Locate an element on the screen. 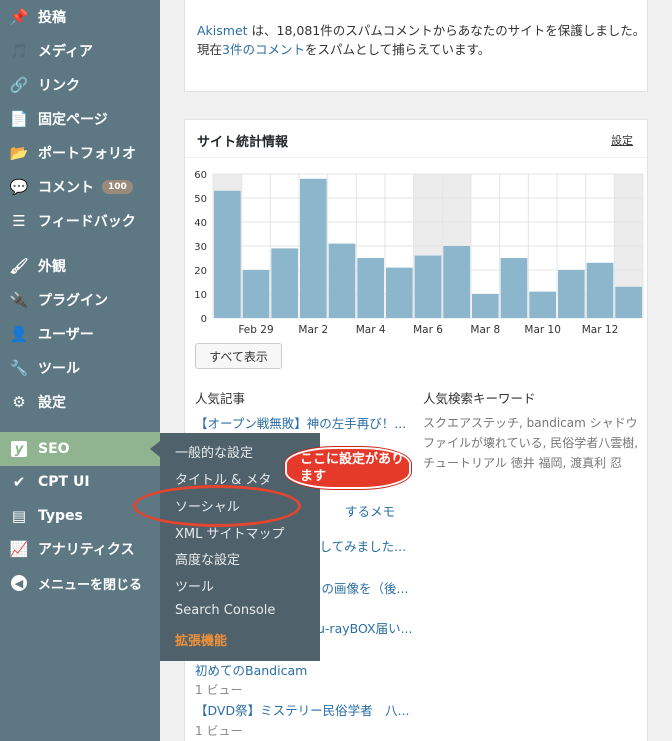 The height and width of the screenshot is (741, 672). submenu-item-0: 一般的な設定 is located at coordinates (214, 451).